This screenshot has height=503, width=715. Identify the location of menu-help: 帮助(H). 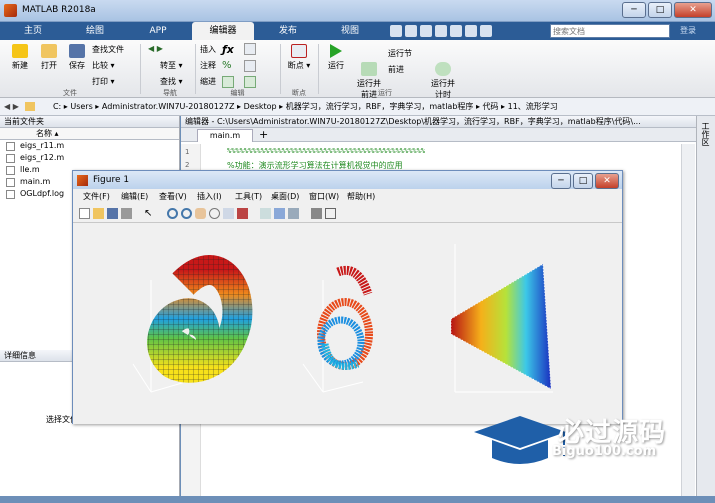
(361, 196).